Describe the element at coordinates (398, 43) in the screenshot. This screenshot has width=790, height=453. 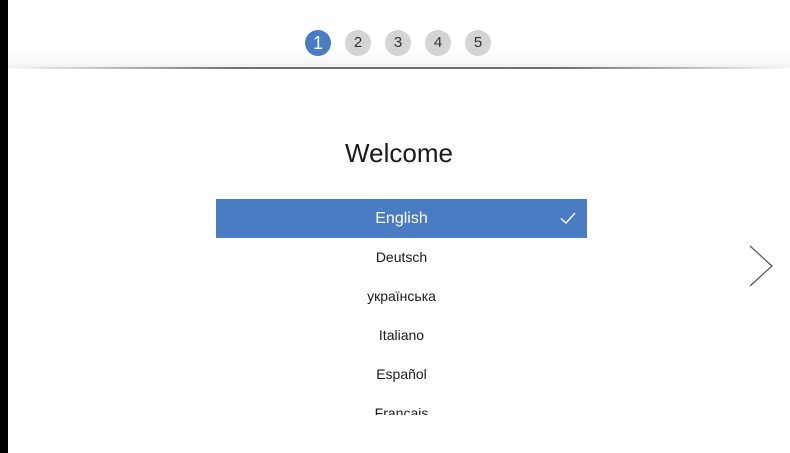
I see `step-3: 3` at that location.